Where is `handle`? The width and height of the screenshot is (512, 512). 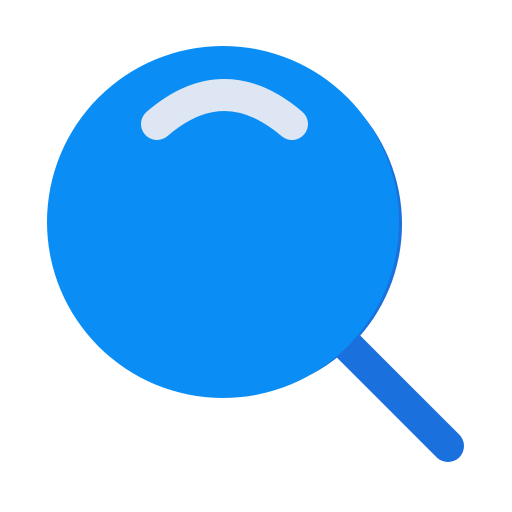 handle is located at coordinates (396, 394).